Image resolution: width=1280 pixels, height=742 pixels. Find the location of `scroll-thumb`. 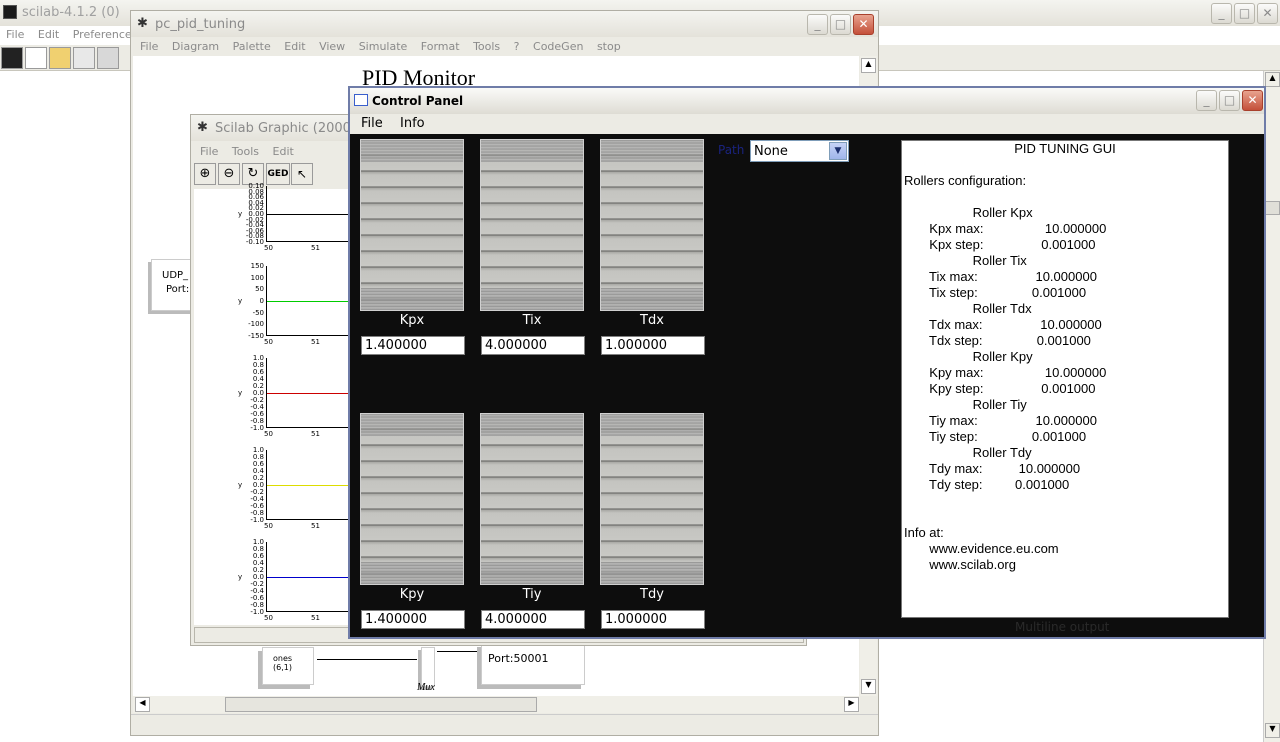

scroll-thumb is located at coordinates (1272, 208).